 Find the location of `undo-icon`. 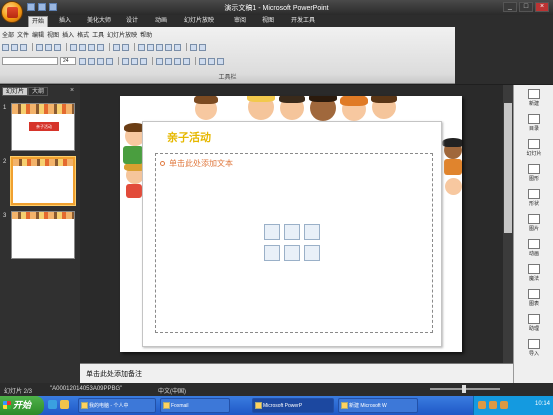

undo-icon is located at coordinates (116, 47).